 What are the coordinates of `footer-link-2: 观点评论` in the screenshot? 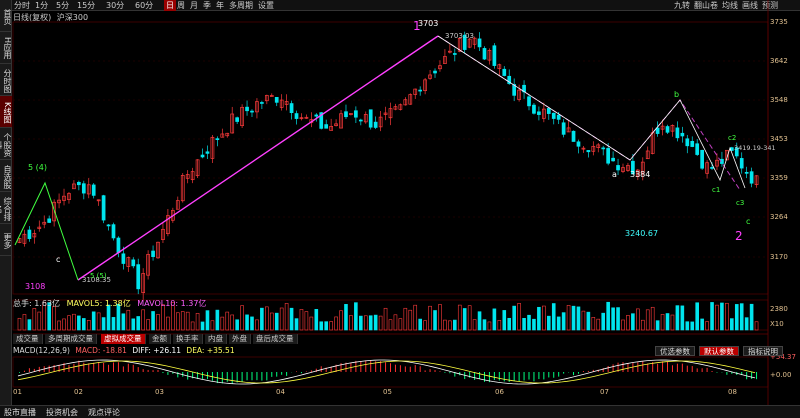 It's located at (104, 412).